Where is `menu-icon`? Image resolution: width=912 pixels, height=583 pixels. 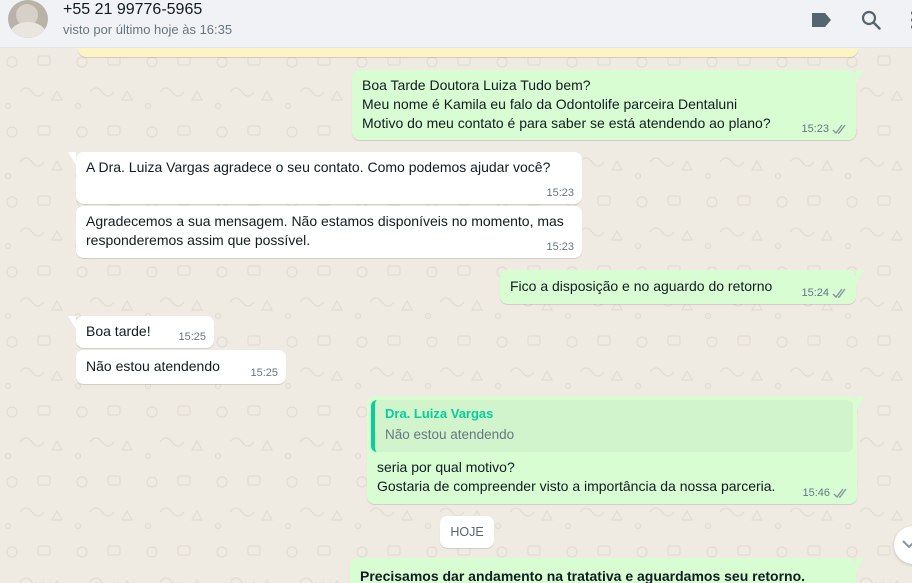
menu-icon is located at coordinates (906, 20).